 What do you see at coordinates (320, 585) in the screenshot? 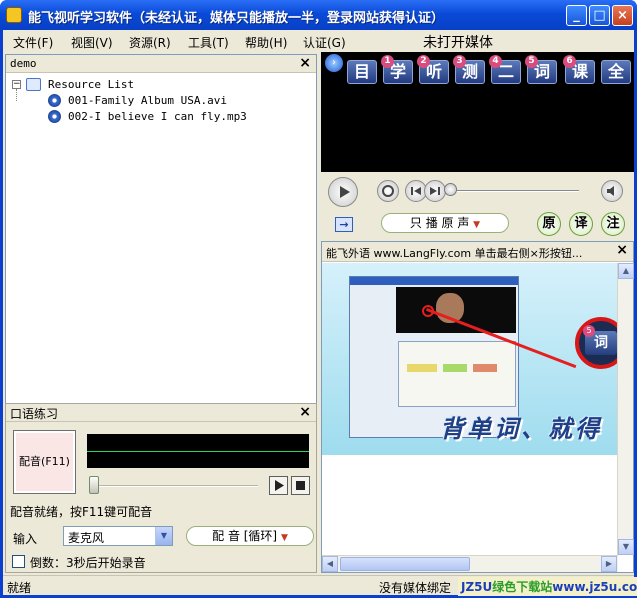
I see `status-bar: 就绪 没有媒体绑定 JZ5U绿色下载站www.jz5u.com` at bounding box center [320, 585].